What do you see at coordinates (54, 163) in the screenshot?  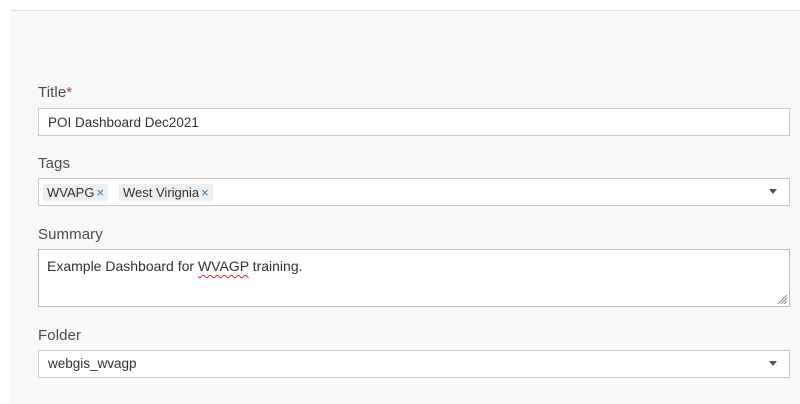 I see `tags-label: Tags` at bounding box center [54, 163].